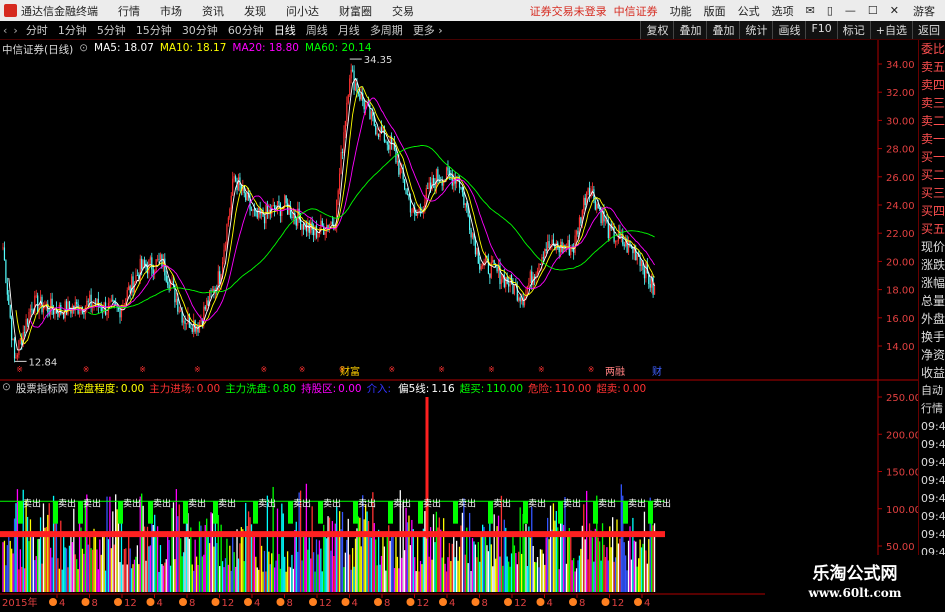 The width and height of the screenshot is (945, 612). Describe the element at coordinates (171, 11) in the screenshot. I see `menu-shichang: 市场` at that location.